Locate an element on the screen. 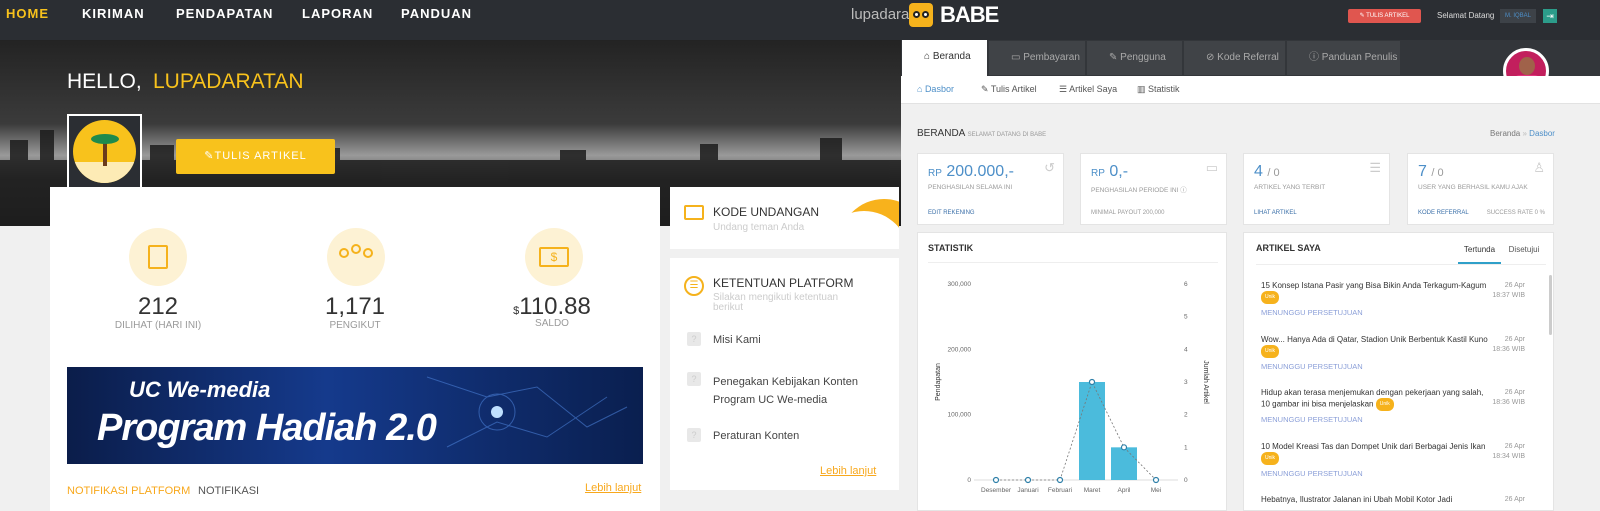  header-write-article-button: ✎ TULIS ARTIKEL is located at coordinates (1384, 16).